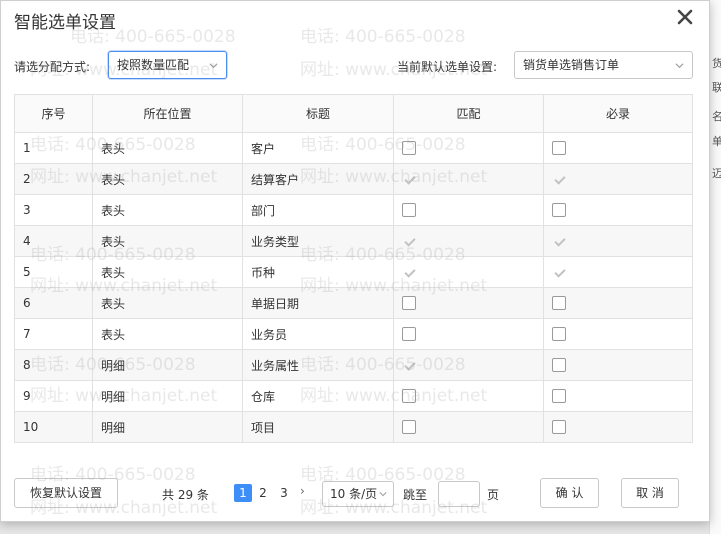  Describe the element at coordinates (447, 67) in the screenshot. I see `default-label: 当前默认选单设置:` at that location.